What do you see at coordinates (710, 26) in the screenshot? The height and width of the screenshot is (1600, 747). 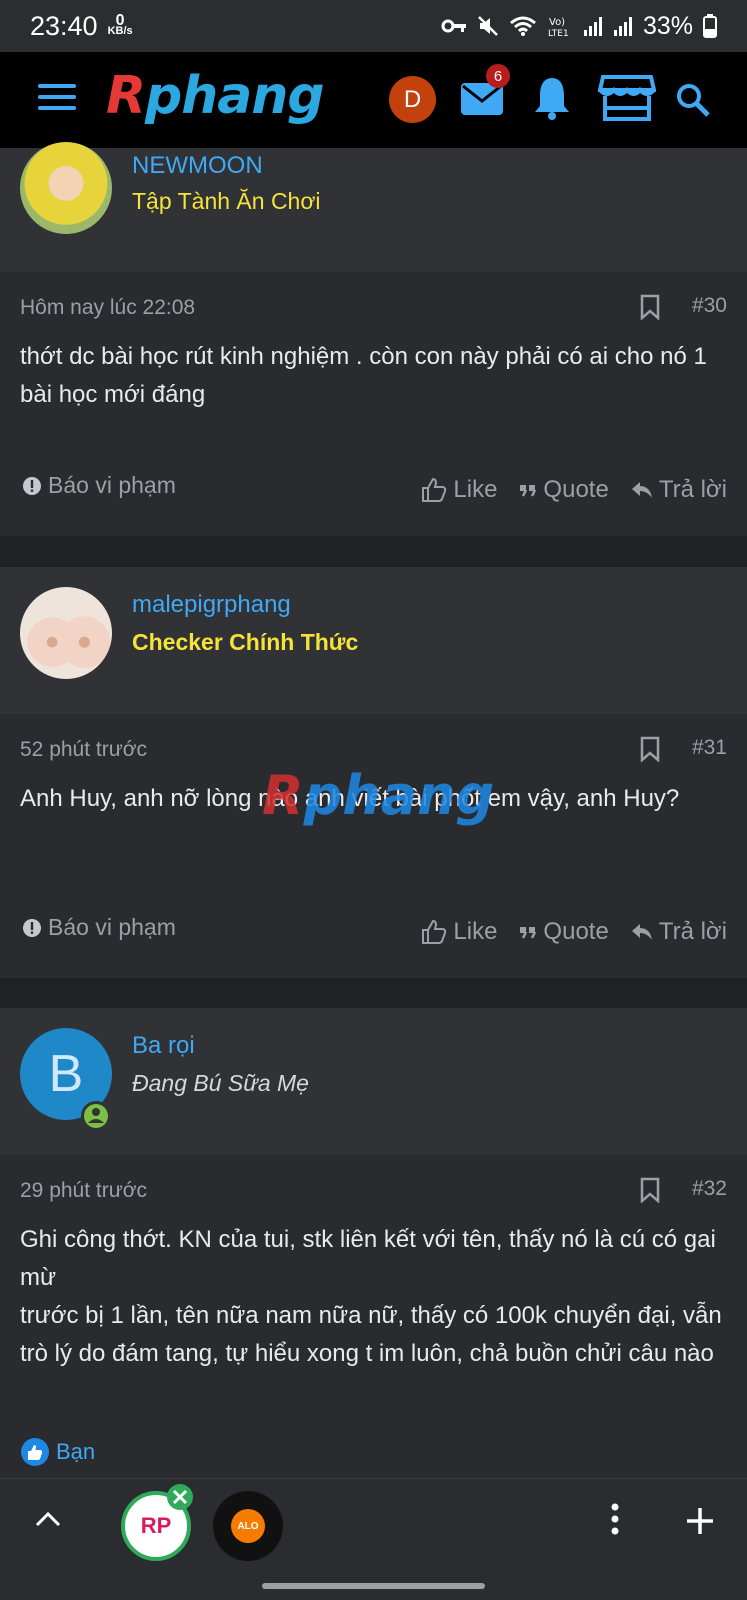 I see `battery-icon` at bounding box center [710, 26].